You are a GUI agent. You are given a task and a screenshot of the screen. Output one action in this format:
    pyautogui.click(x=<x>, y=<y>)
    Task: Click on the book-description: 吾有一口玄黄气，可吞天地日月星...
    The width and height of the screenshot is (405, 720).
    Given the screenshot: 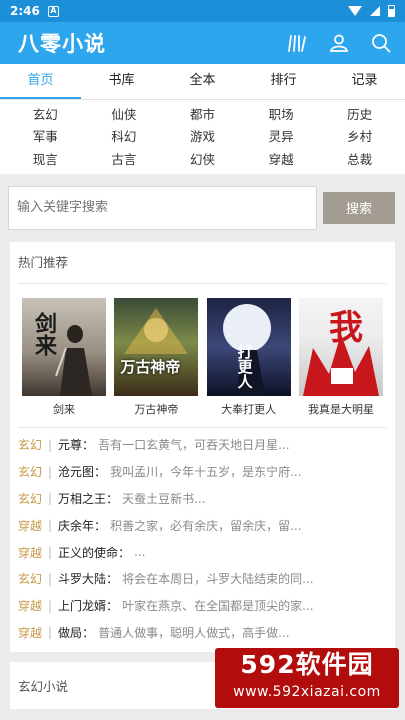 What is the action you would take?
    pyautogui.click(x=194, y=445)
    